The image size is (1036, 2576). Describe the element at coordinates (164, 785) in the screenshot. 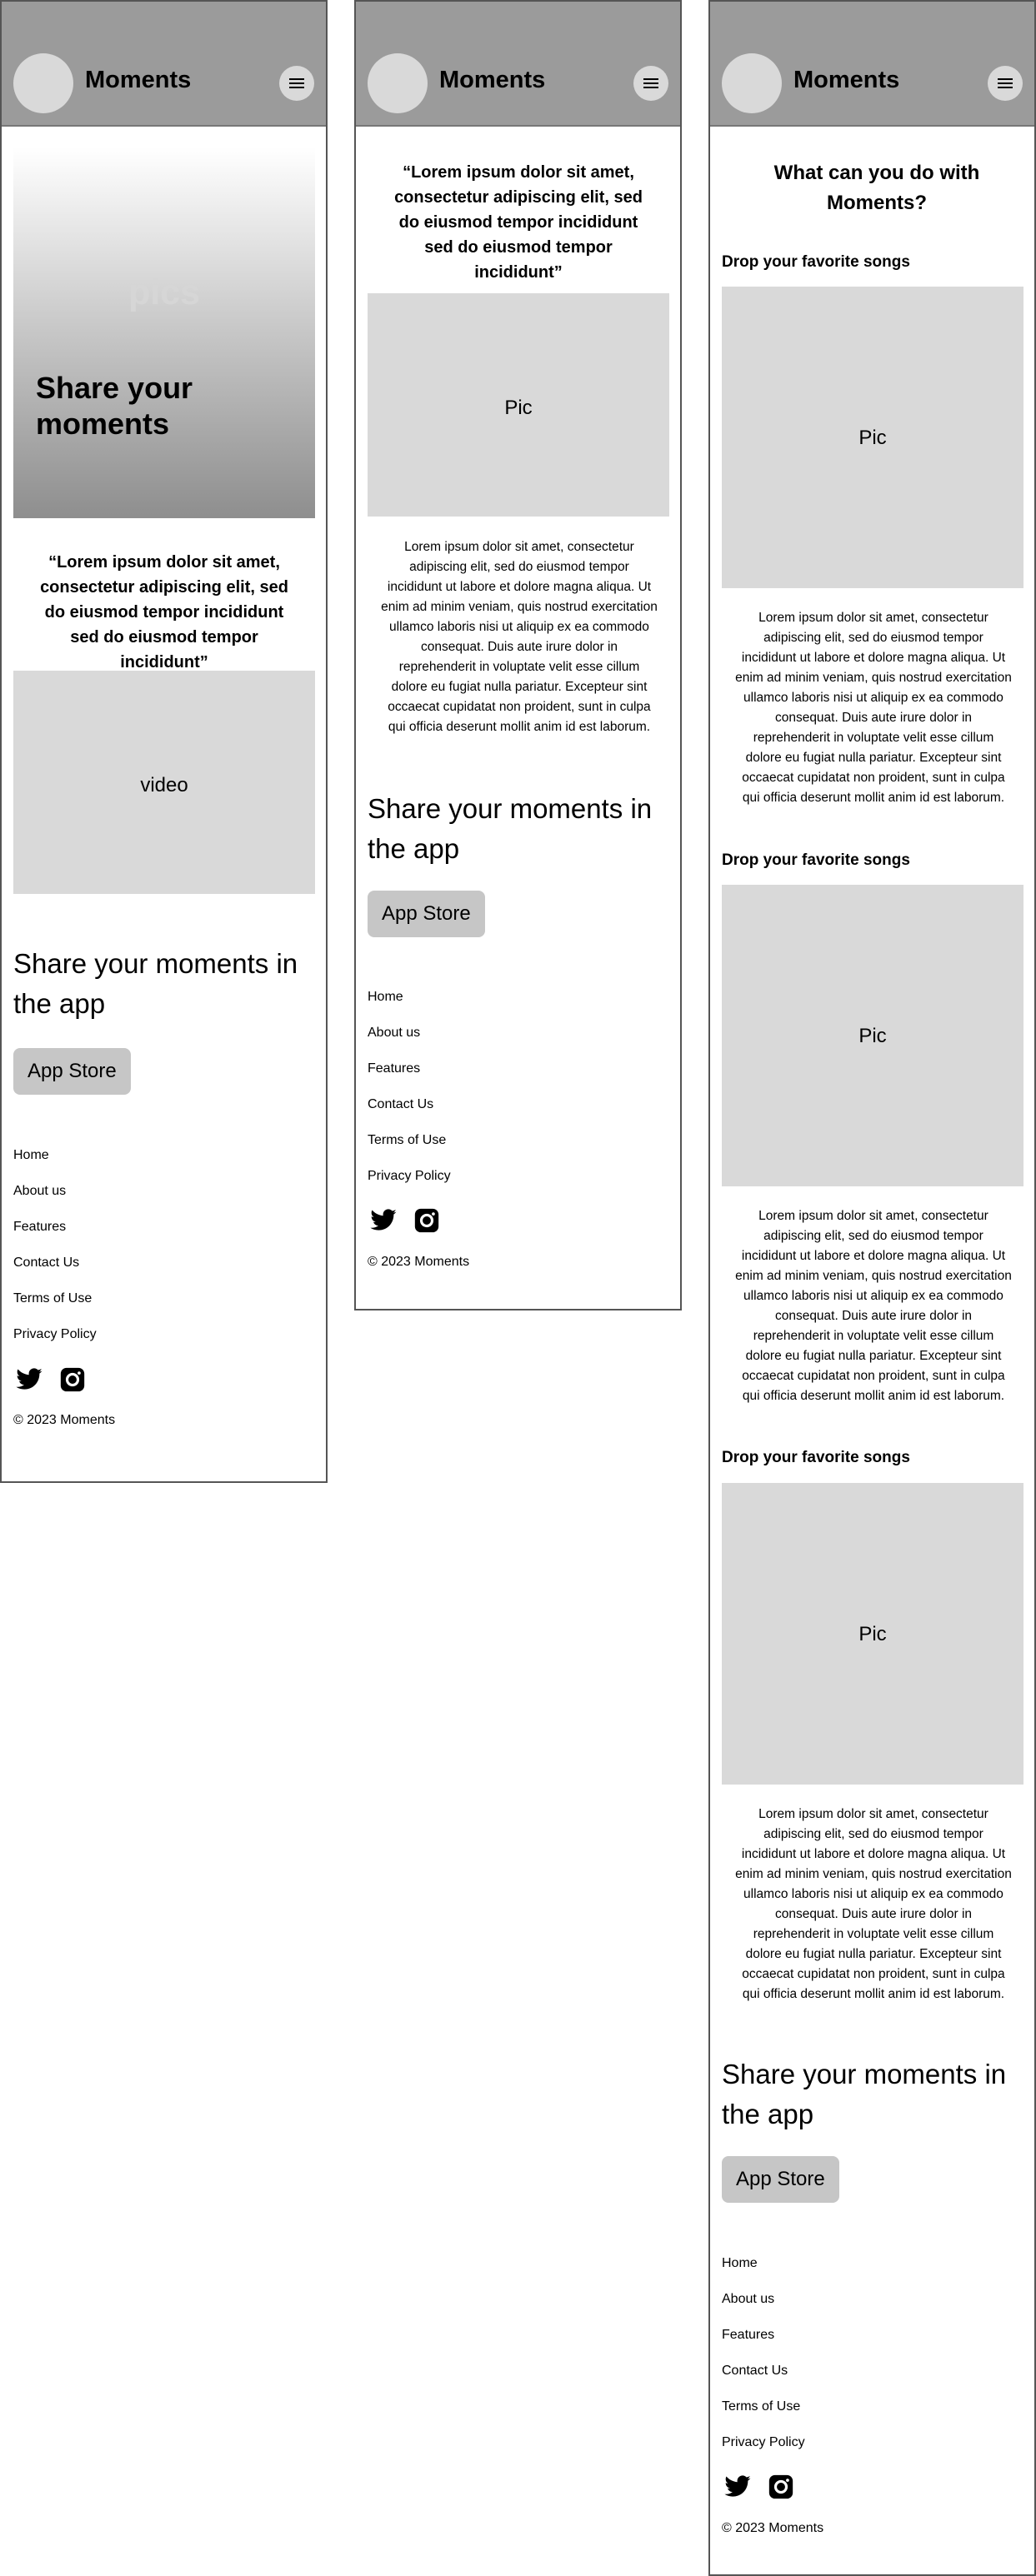

I see `video-label: video` at that location.